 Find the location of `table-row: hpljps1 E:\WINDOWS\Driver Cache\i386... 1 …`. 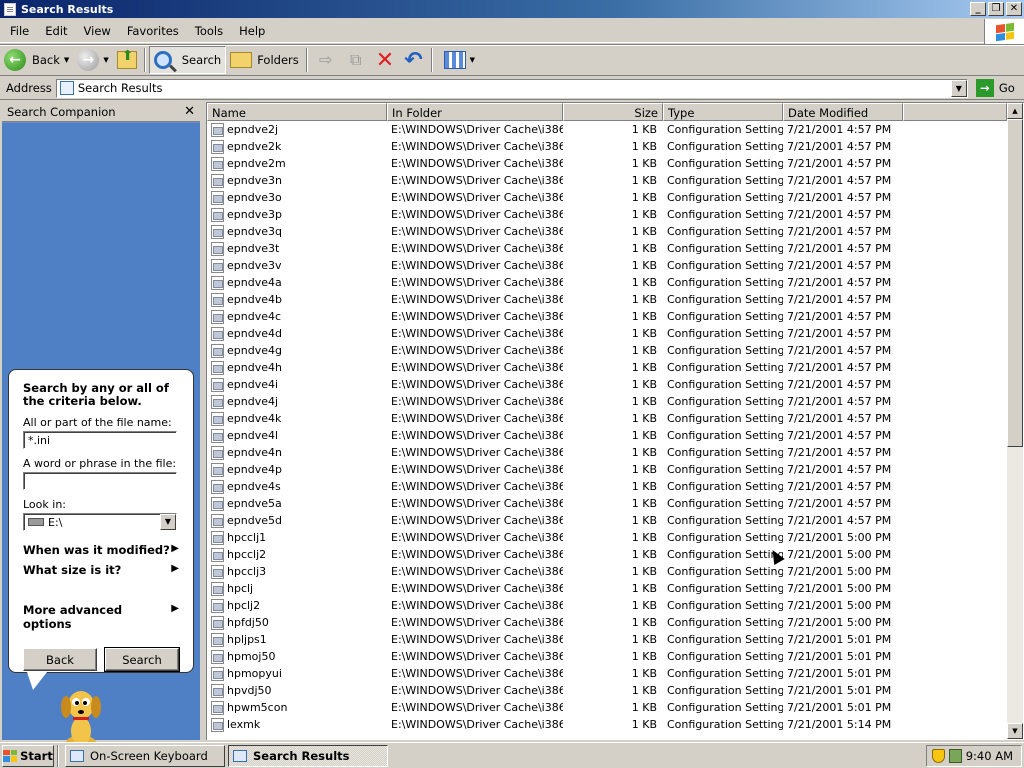

table-row: hpljps1 E:\WINDOWS\Driver Cache\i386... 1 … is located at coordinates (607, 639).